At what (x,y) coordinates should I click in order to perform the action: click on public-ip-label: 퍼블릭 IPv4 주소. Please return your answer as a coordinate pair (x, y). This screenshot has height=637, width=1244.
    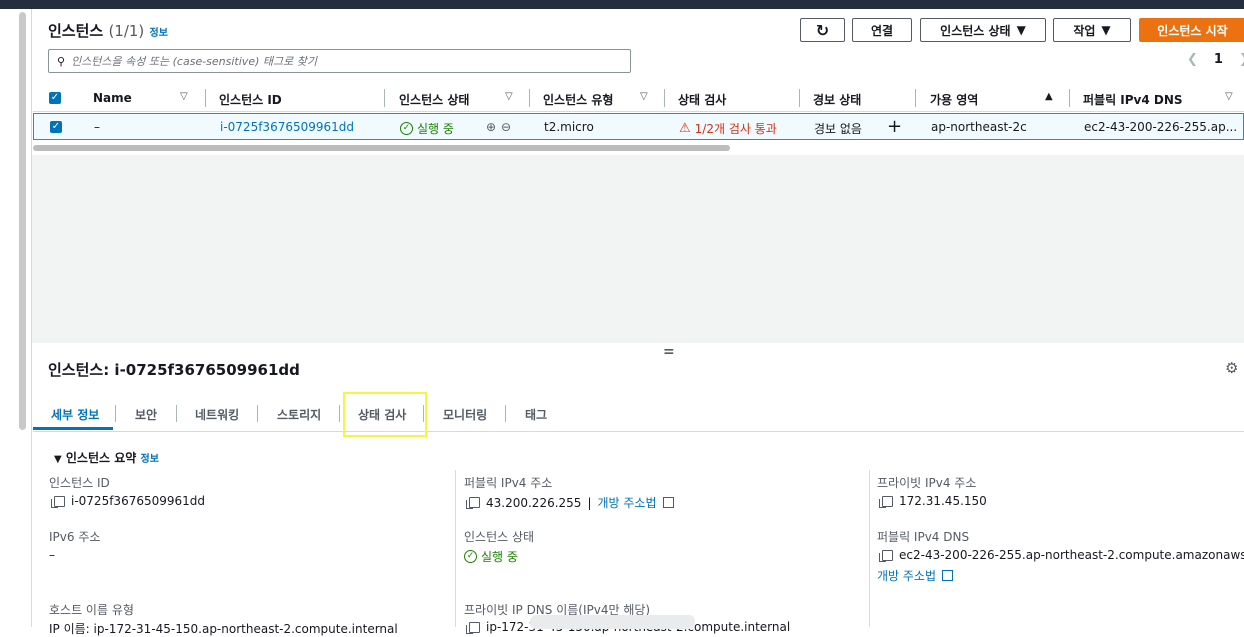
    Looking at the image, I should click on (508, 483).